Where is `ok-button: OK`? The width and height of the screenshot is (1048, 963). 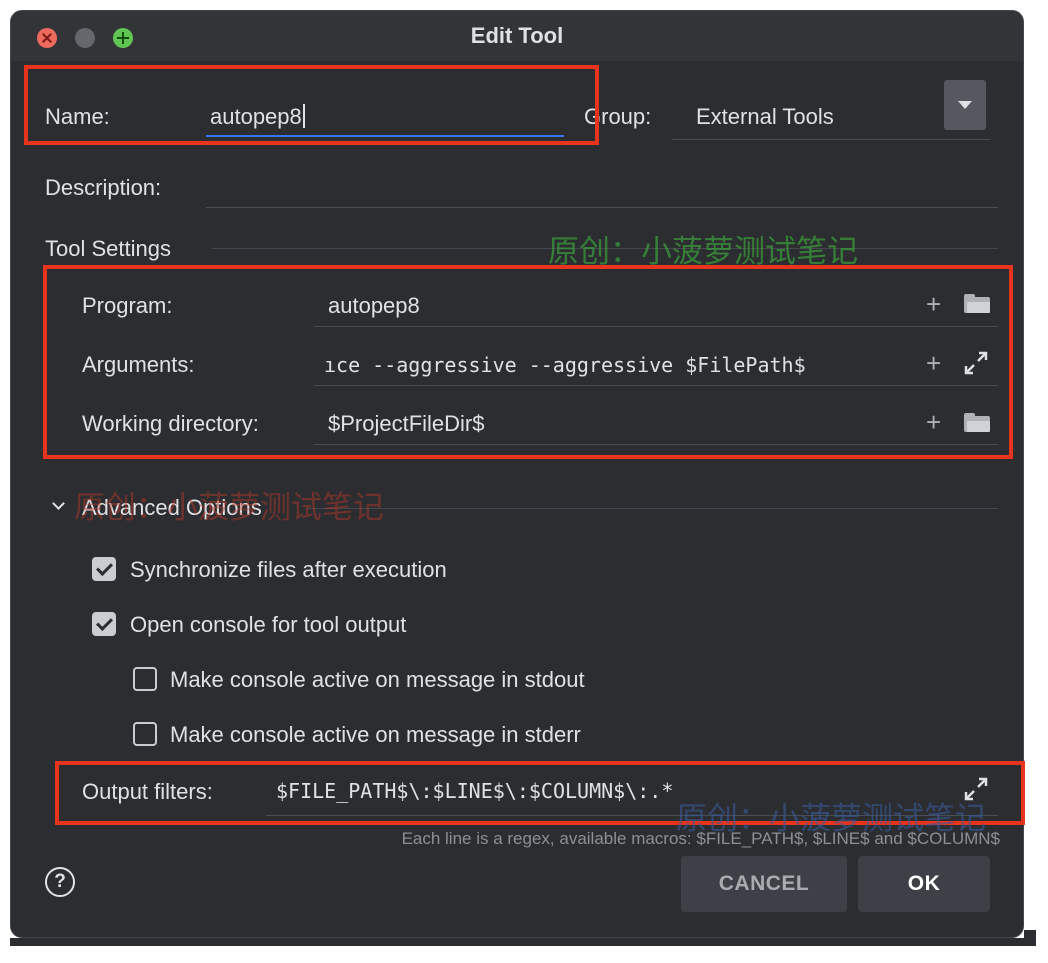
ok-button: OK is located at coordinates (924, 884).